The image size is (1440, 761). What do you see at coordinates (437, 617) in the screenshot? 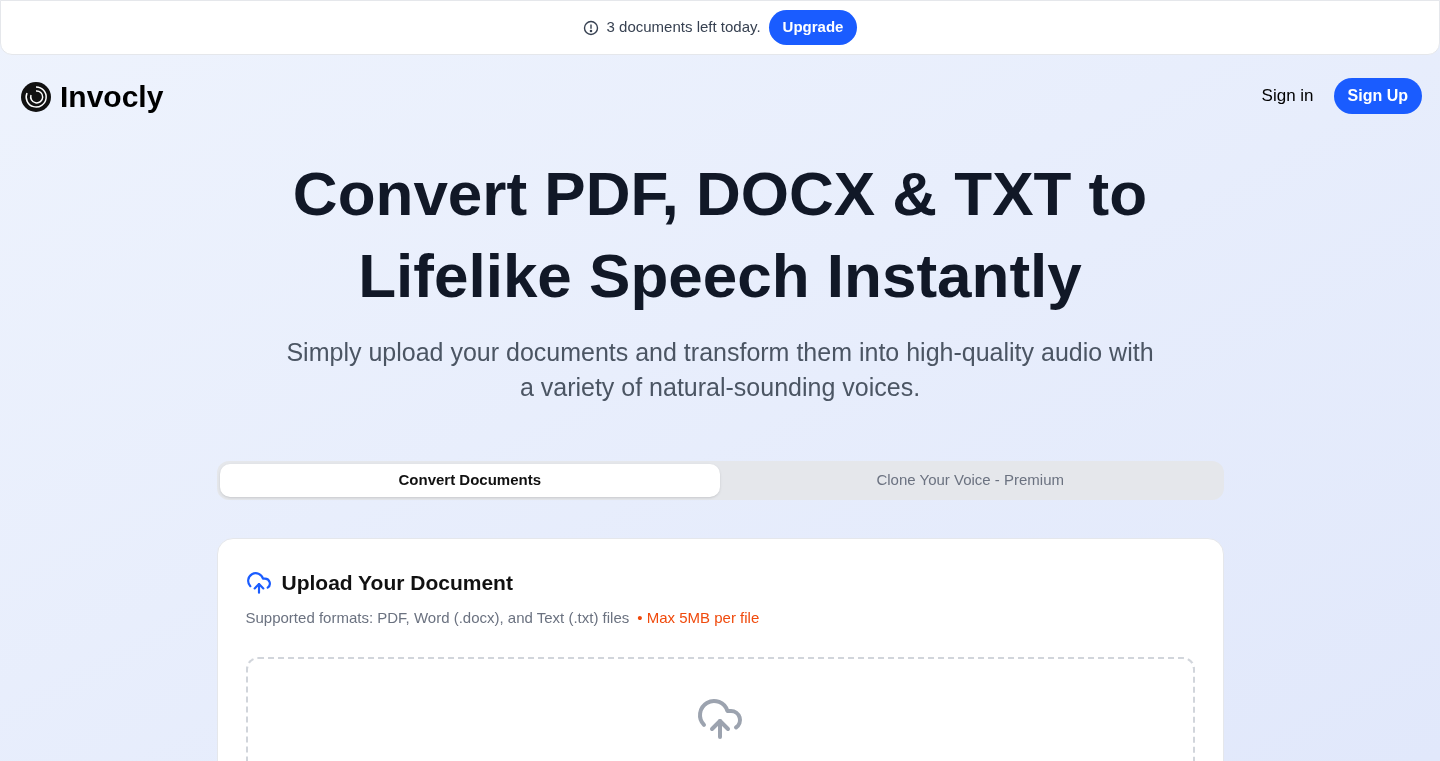
I see `formats-text: Supported formats: PDF, Word (.docx), and Text (.txt) files` at bounding box center [437, 617].